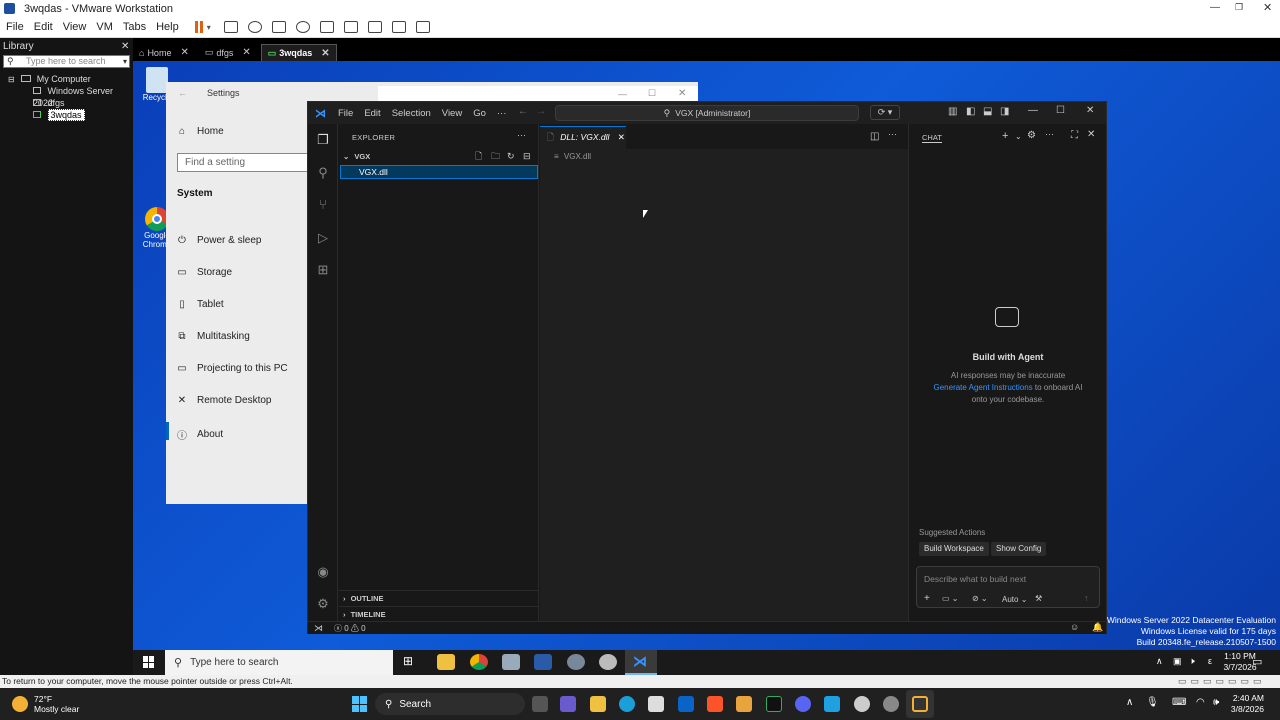 The width and height of the screenshot is (1280, 720). Describe the element at coordinates (686, 704) in the screenshot. I see `mail-icon` at that location.